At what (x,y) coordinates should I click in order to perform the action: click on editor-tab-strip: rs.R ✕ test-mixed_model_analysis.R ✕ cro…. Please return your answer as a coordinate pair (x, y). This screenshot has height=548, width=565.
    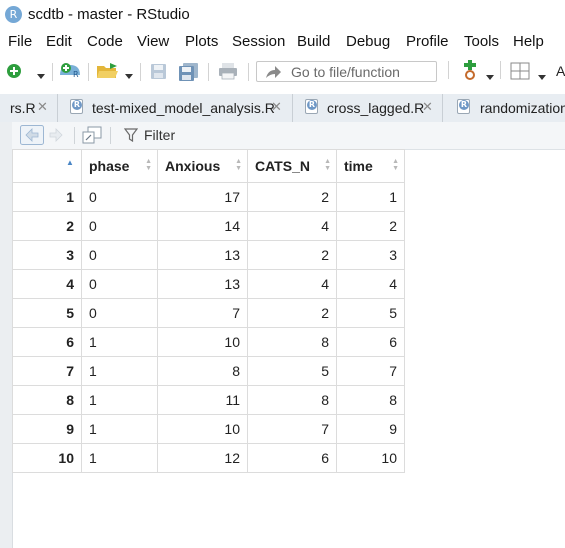
    Looking at the image, I should click on (282, 108).